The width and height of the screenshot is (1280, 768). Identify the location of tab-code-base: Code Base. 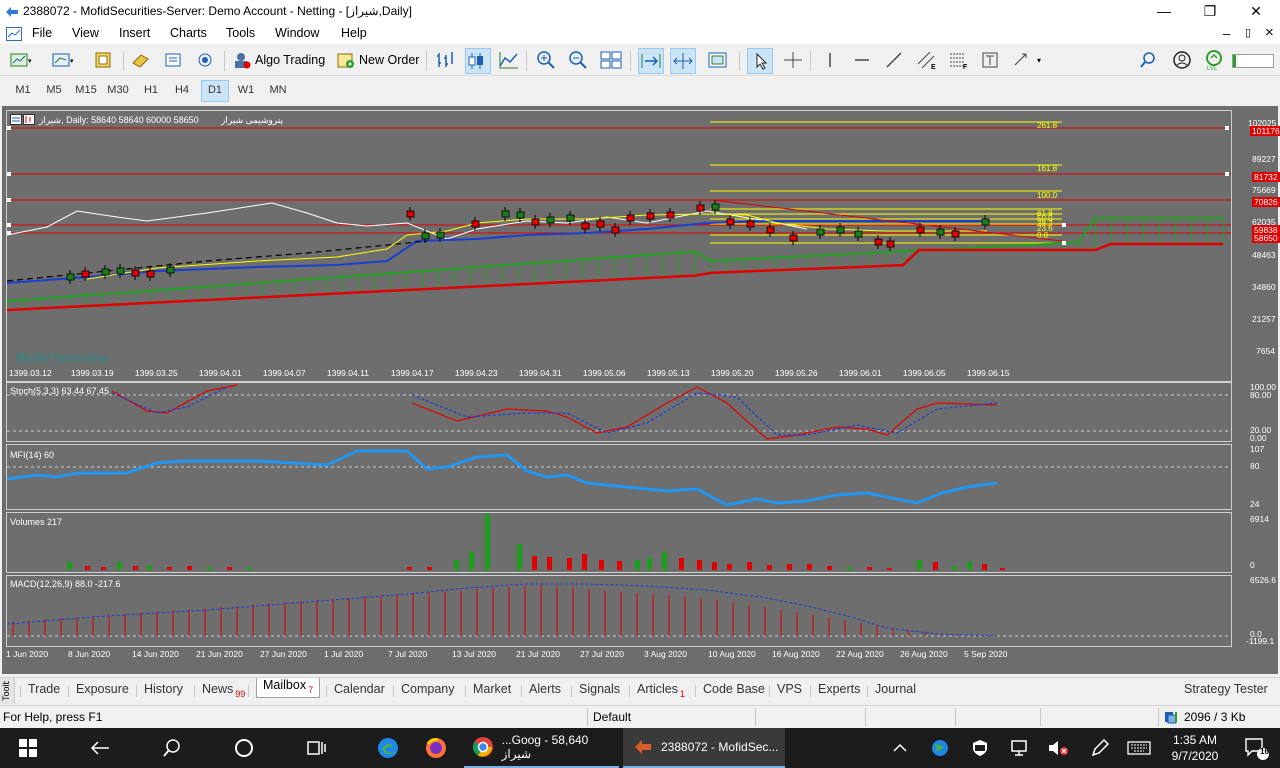
(734, 689).